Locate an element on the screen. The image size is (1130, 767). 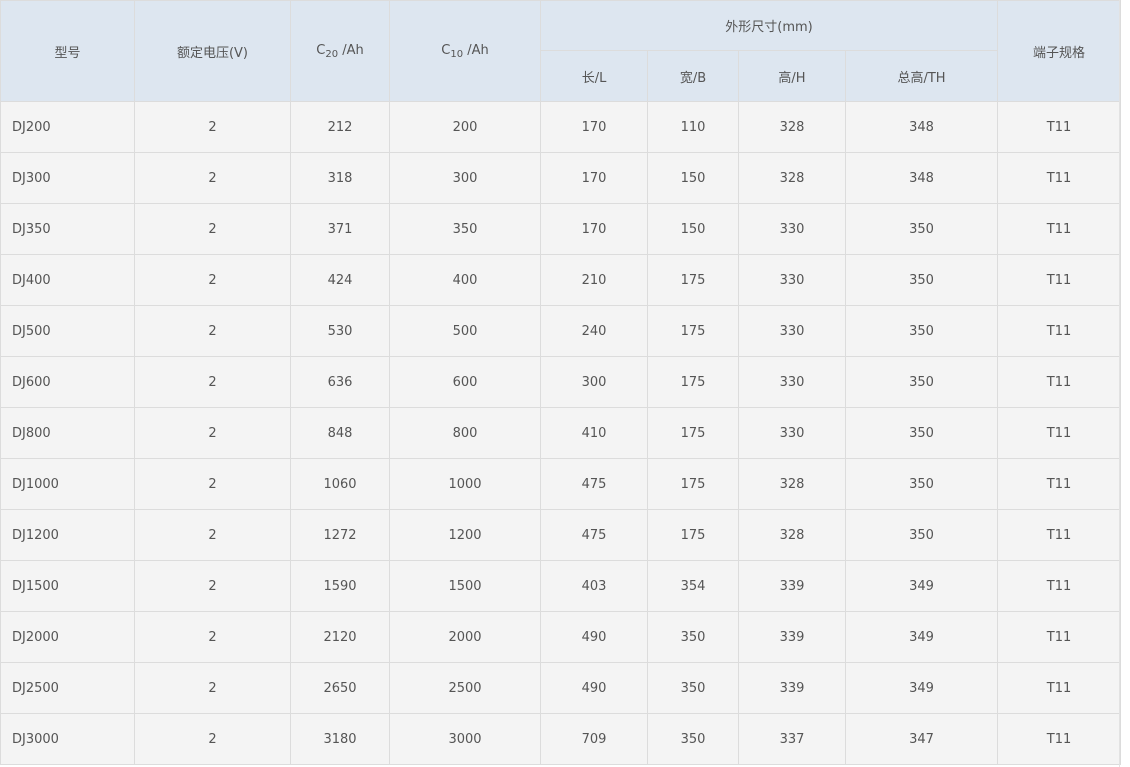
header-c10-main: C is located at coordinates (446, 50).